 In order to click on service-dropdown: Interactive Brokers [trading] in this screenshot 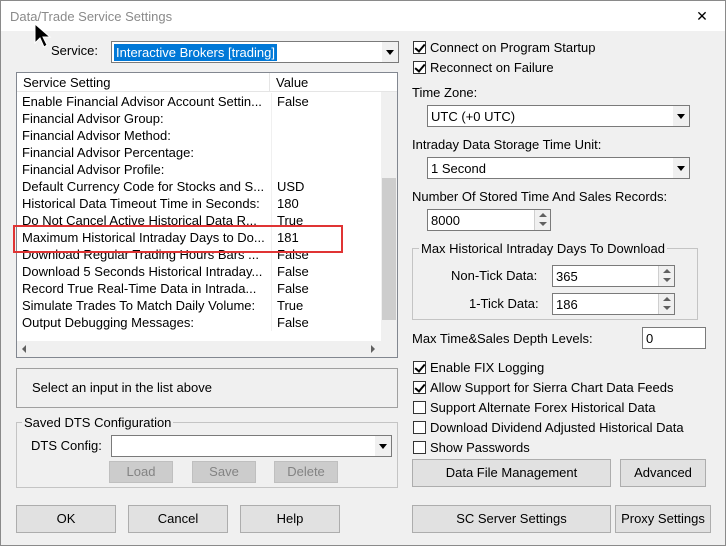, I will do `click(255, 52)`.